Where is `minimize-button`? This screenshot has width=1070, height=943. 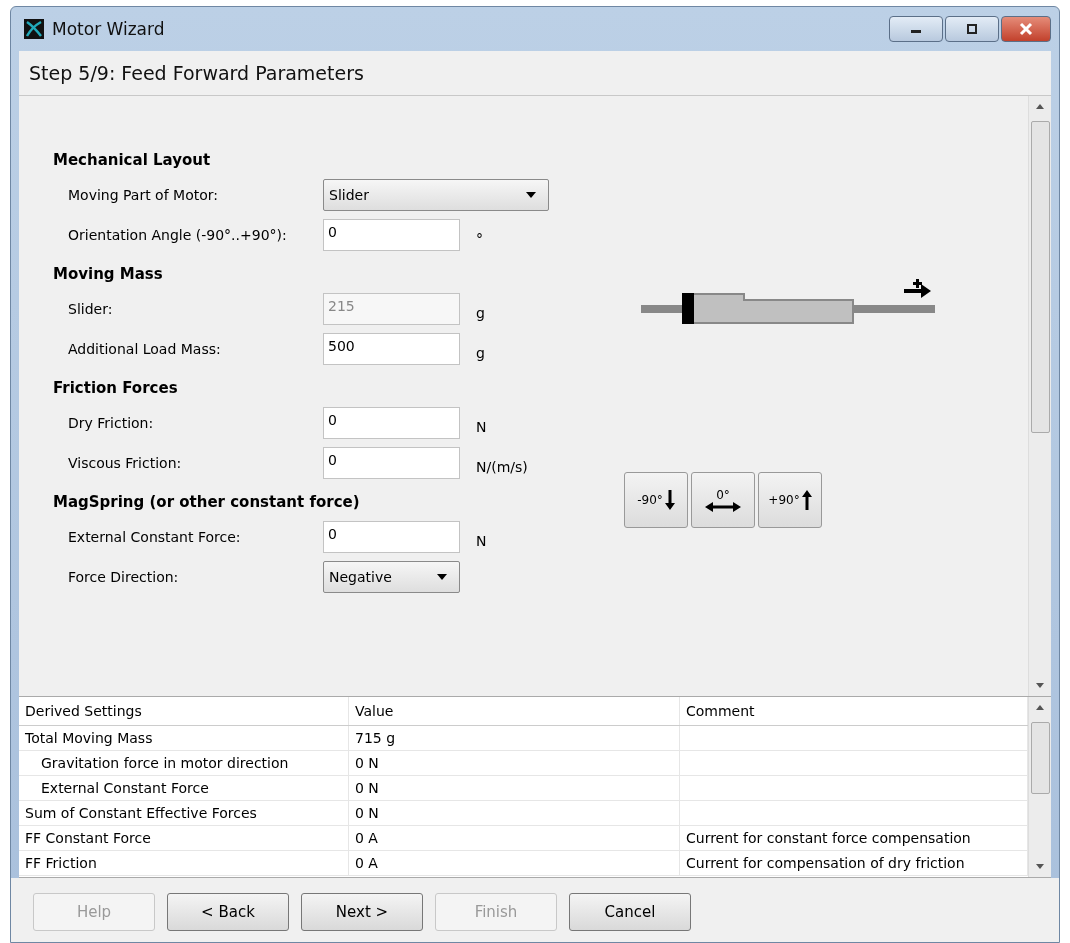
minimize-button is located at coordinates (916, 29).